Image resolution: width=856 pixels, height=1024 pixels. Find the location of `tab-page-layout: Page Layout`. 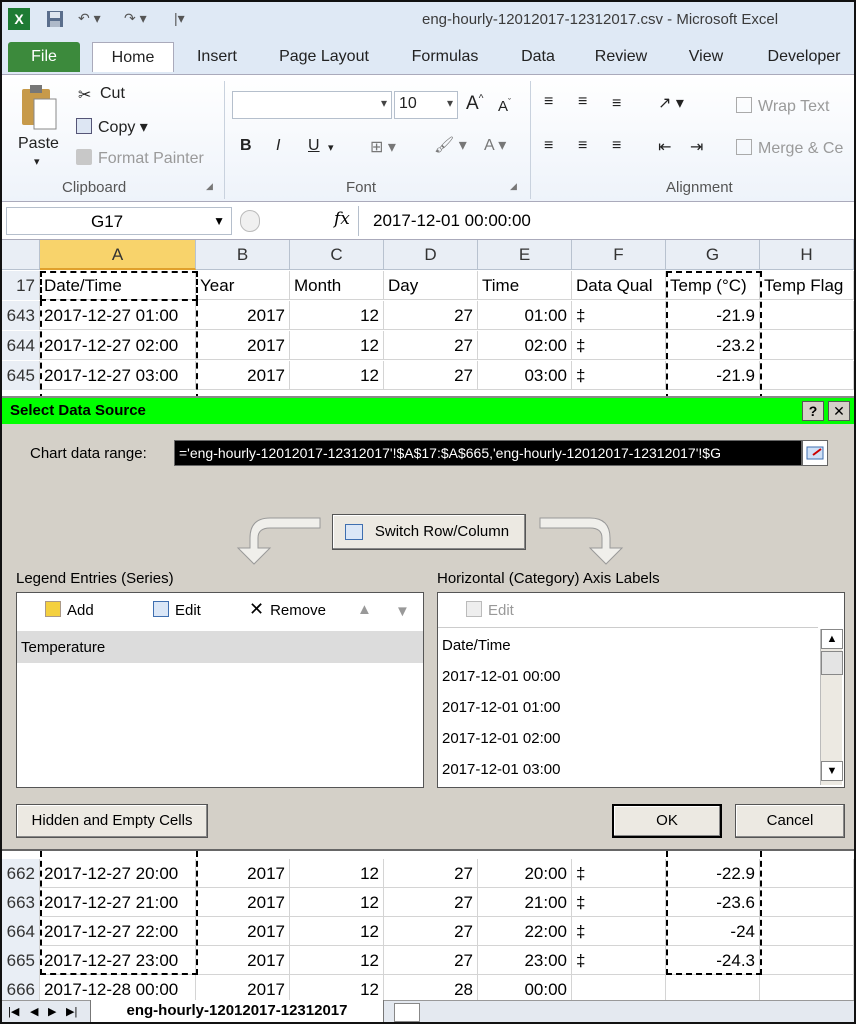

tab-page-layout: Page Layout is located at coordinates (324, 57).